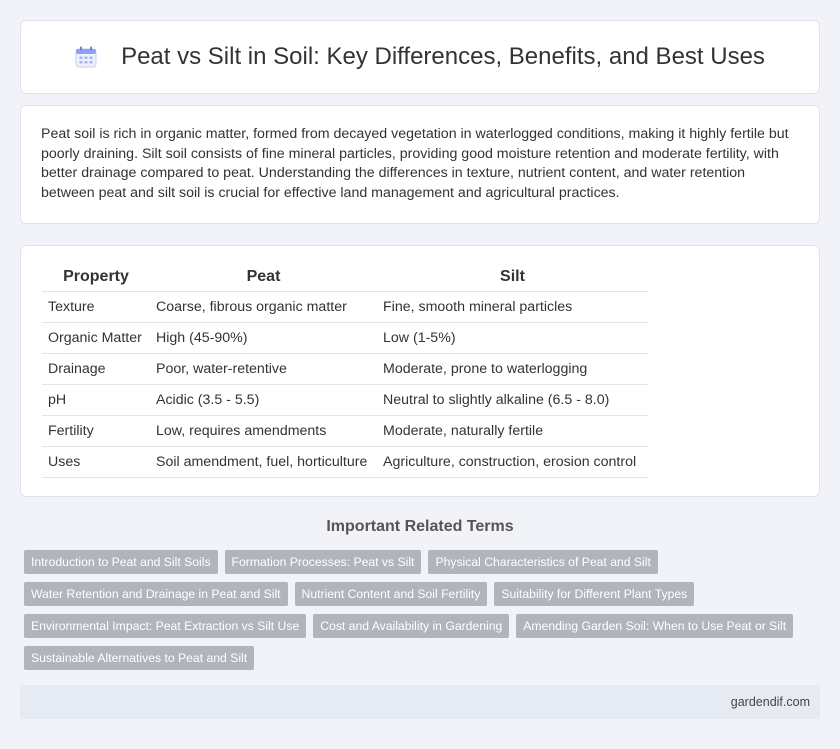 This screenshot has width=840, height=749. Describe the element at coordinates (263, 338) in the screenshot. I see `cell-peat: High (45-90%)` at that location.